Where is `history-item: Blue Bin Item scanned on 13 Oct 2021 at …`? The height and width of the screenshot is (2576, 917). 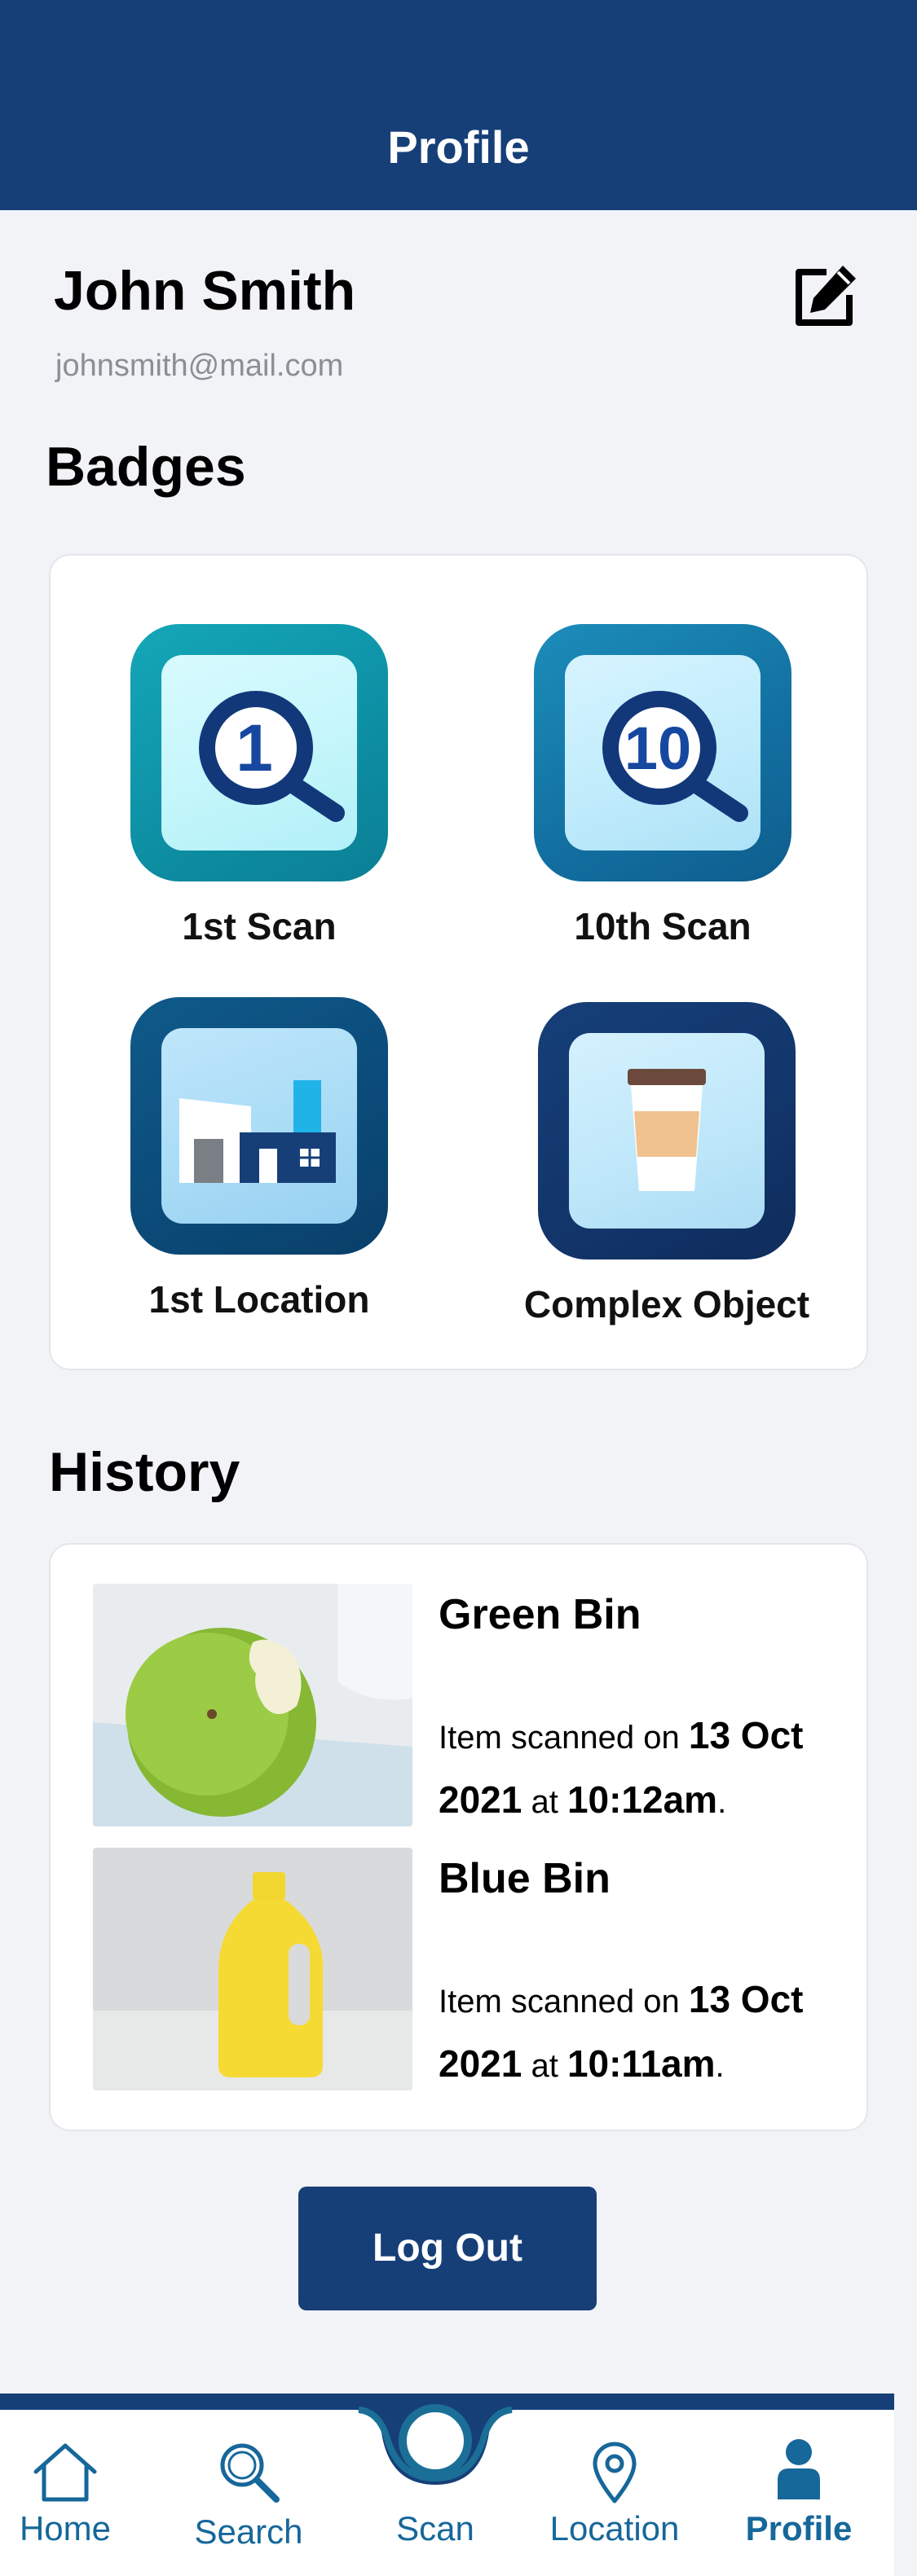 history-item: Blue Bin Item scanned on 13 Oct 2021 at … is located at coordinates (460, 1969).